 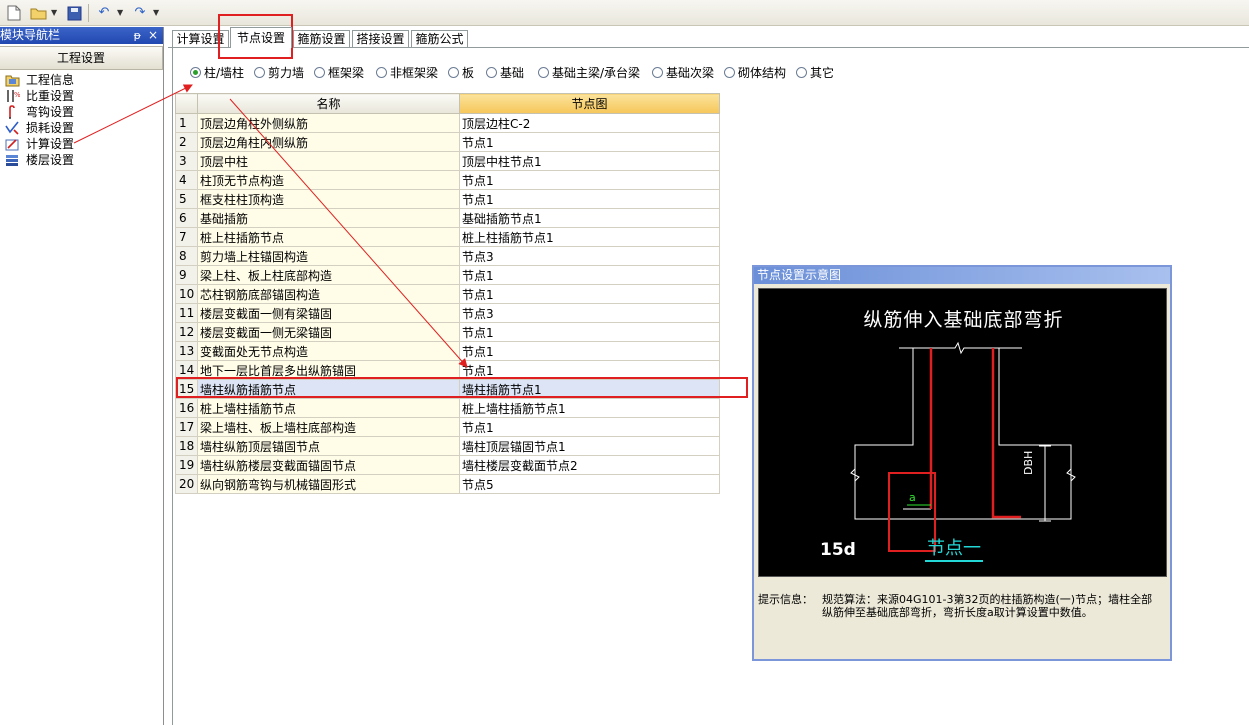 What do you see at coordinates (838, 550) in the screenshot?
I see `dimension-15d-label: 15d` at bounding box center [838, 550].